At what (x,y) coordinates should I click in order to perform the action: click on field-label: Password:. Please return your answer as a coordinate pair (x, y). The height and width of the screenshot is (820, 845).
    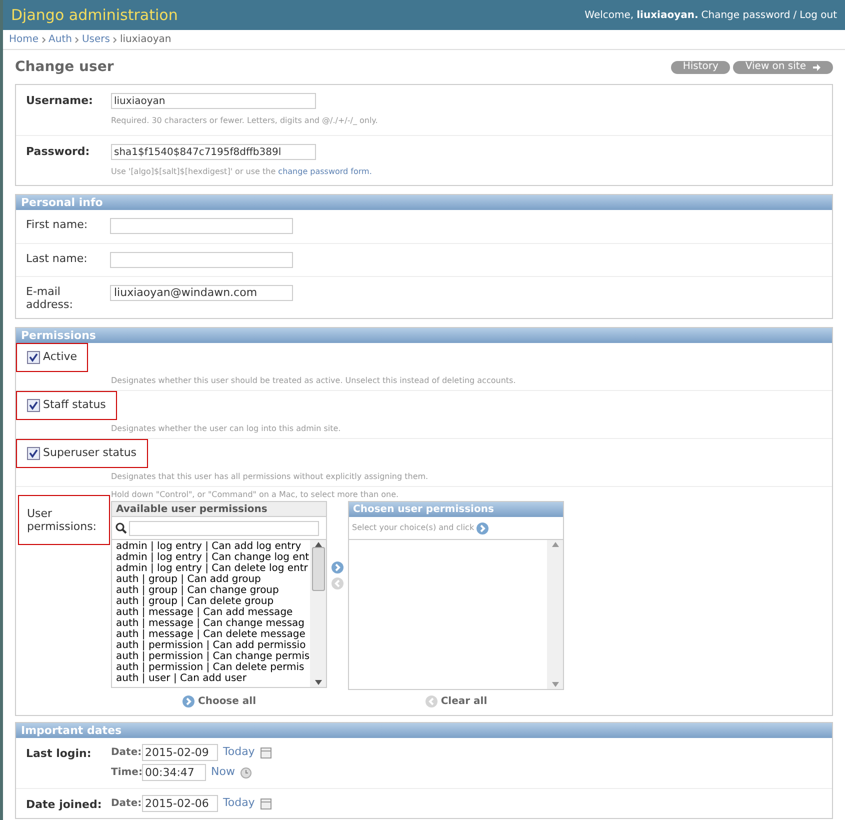
    Looking at the image, I should click on (58, 152).